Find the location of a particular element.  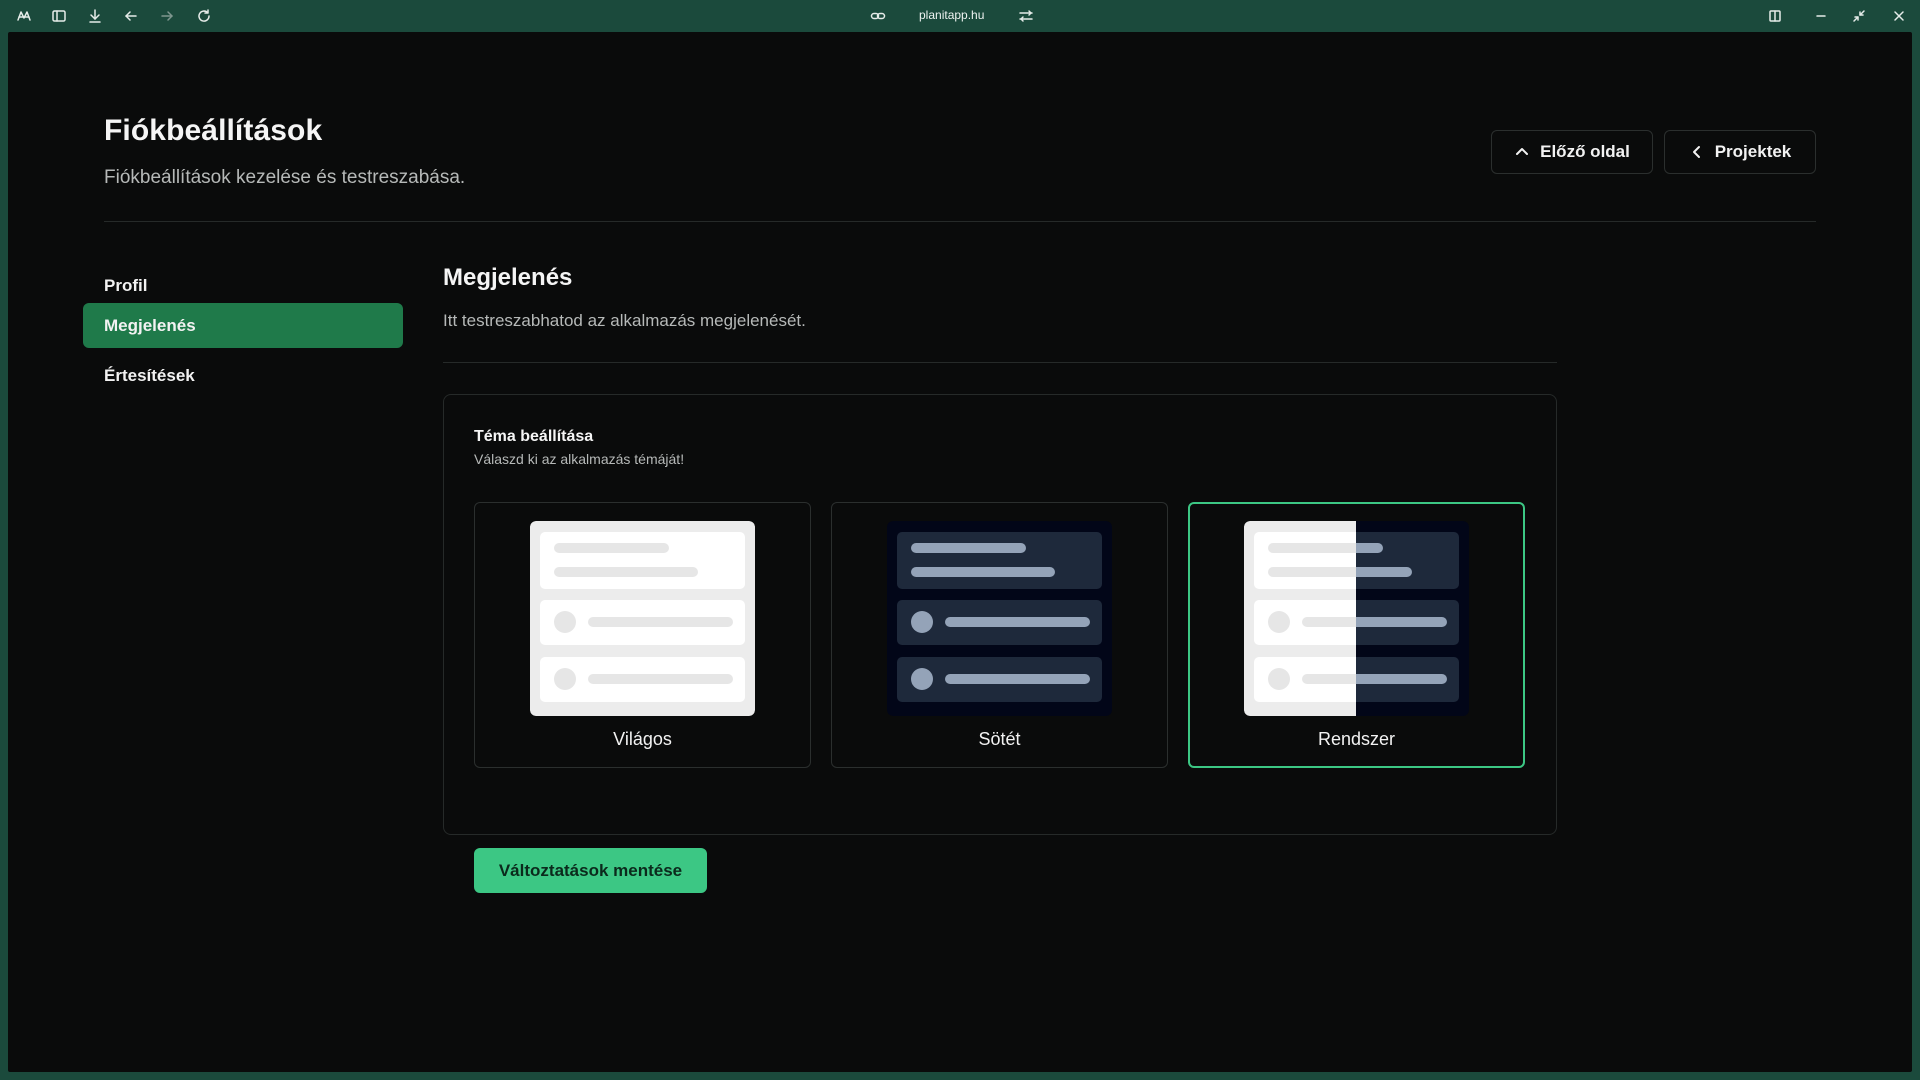

section-divider is located at coordinates (1000, 362).